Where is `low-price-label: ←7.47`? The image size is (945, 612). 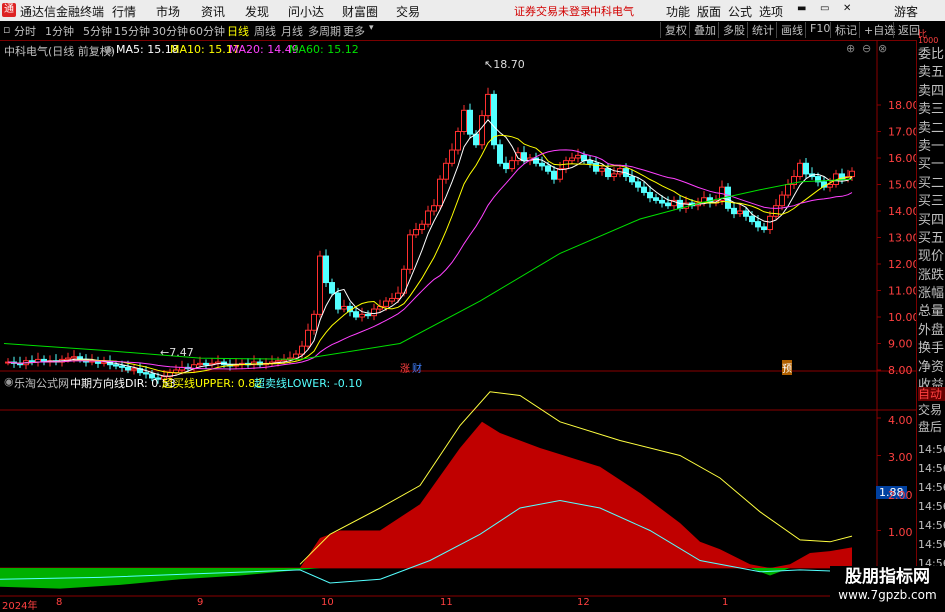 low-price-label: ←7.47 is located at coordinates (177, 352).